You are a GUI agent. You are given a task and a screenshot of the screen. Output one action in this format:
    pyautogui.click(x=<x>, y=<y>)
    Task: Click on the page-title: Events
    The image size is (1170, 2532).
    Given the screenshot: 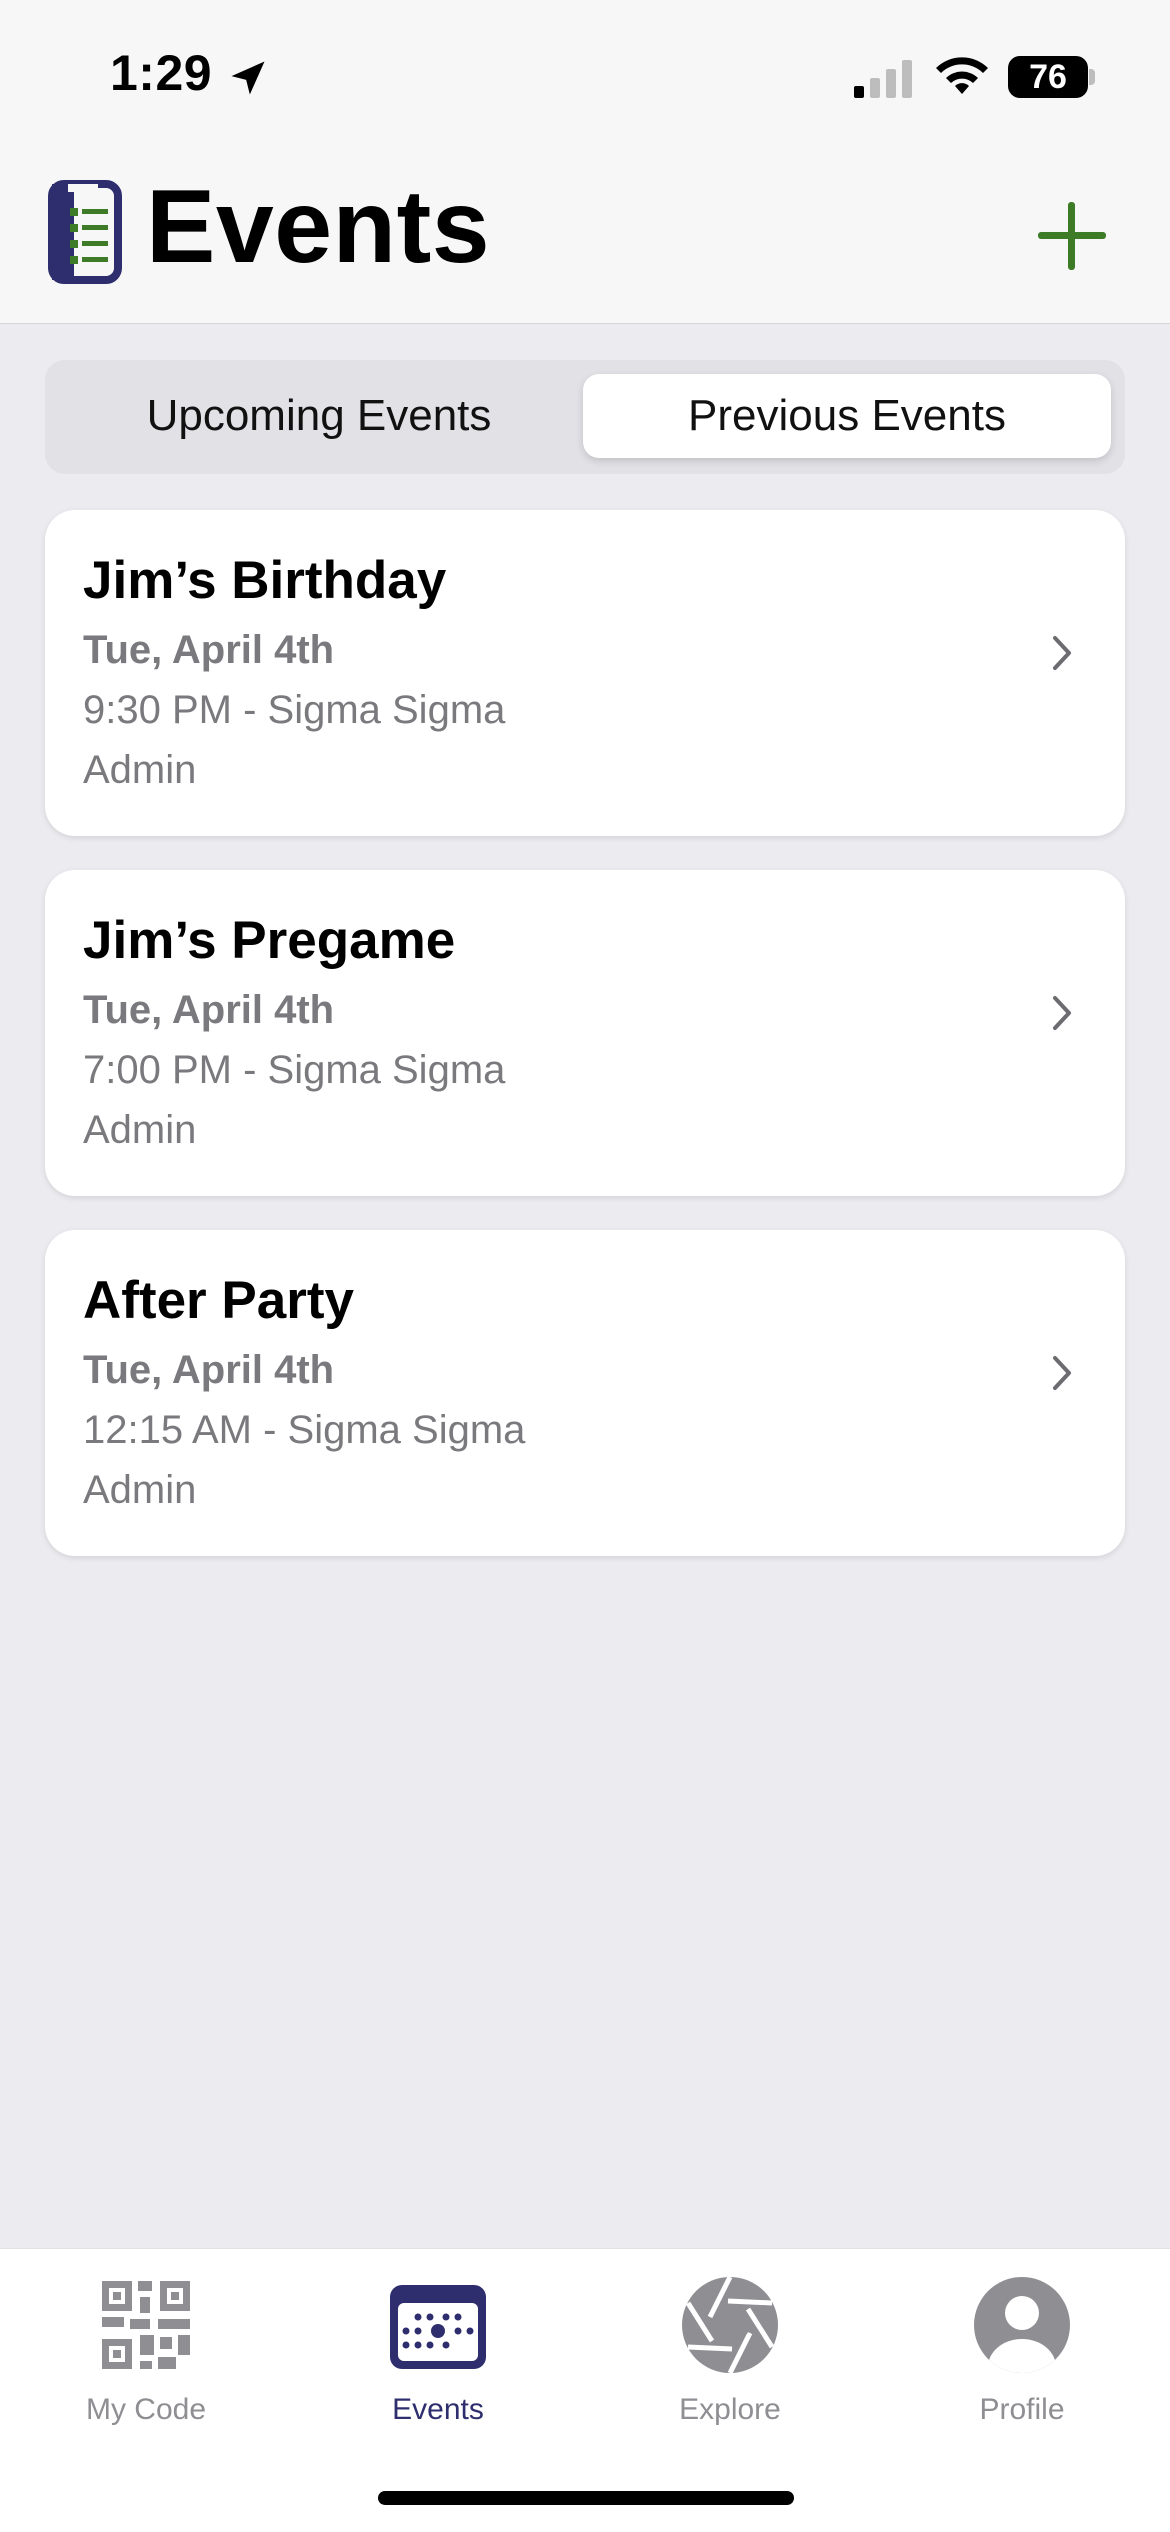 What is the action you would take?
    pyautogui.click(x=318, y=227)
    